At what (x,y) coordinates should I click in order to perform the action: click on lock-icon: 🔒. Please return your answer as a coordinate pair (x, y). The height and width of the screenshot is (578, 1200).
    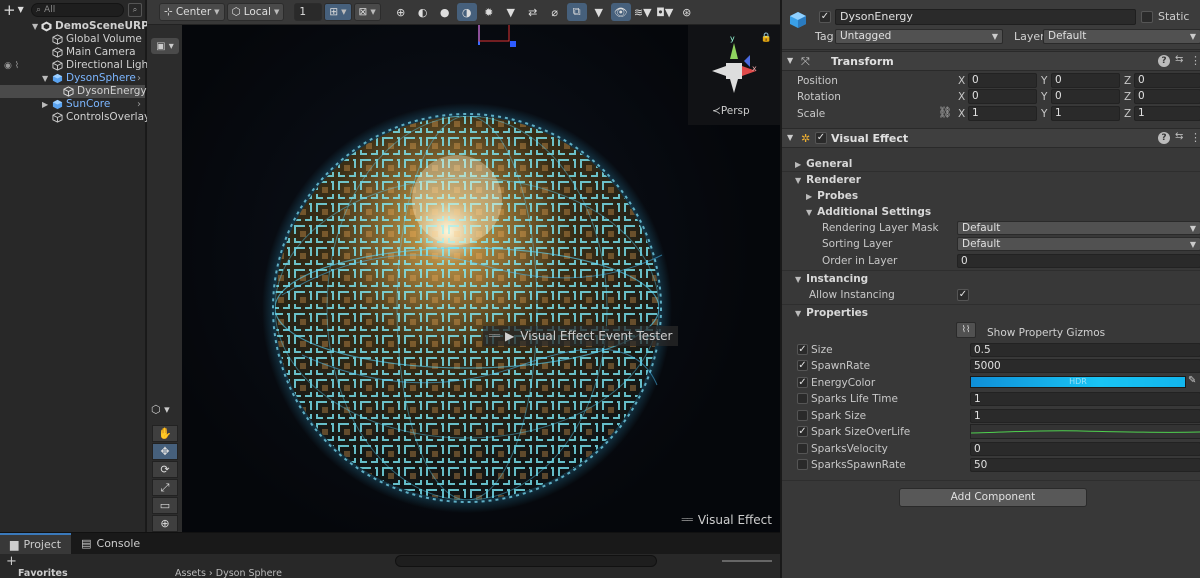
    Looking at the image, I should click on (766, 38).